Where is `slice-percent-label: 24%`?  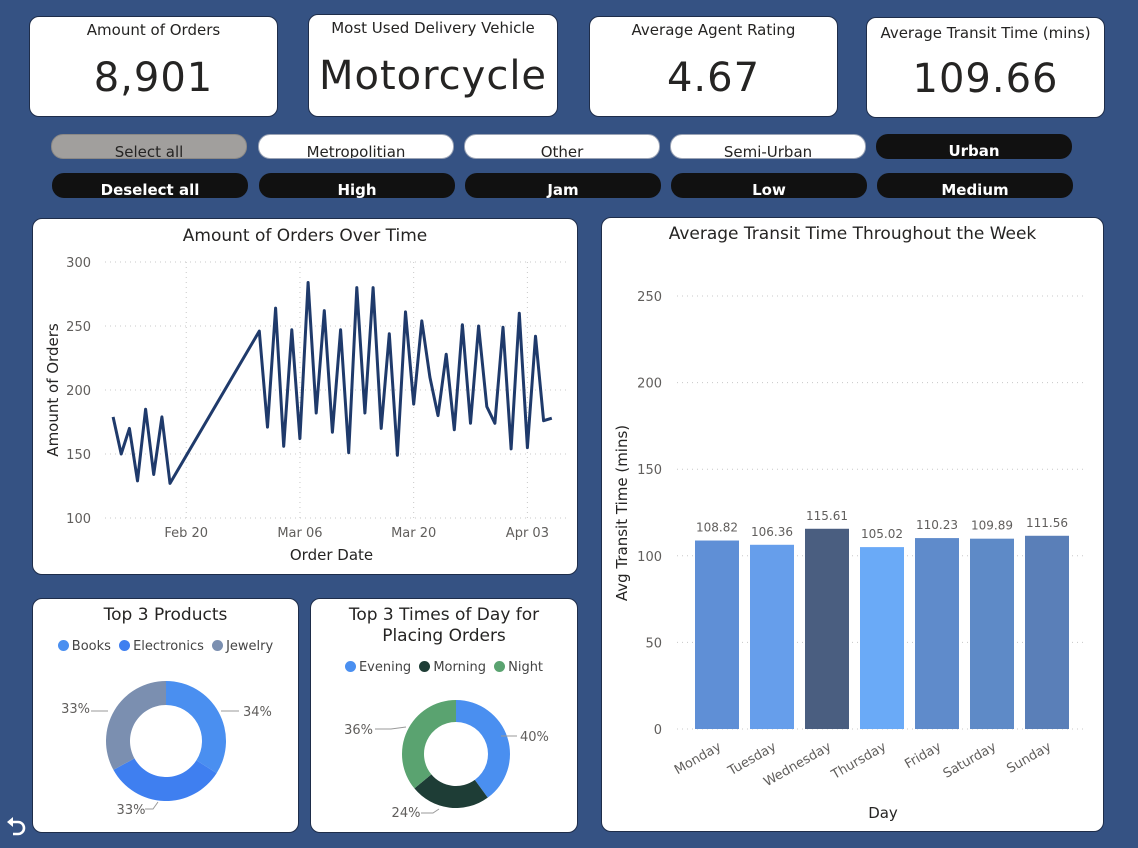
slice-percent-label: 24% is located at coordinates (406, 813).